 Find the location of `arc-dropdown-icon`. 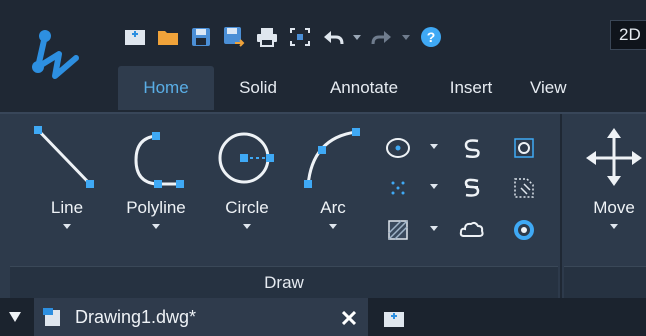

arc-dropdown-icon is located at coordinates (333, 226).